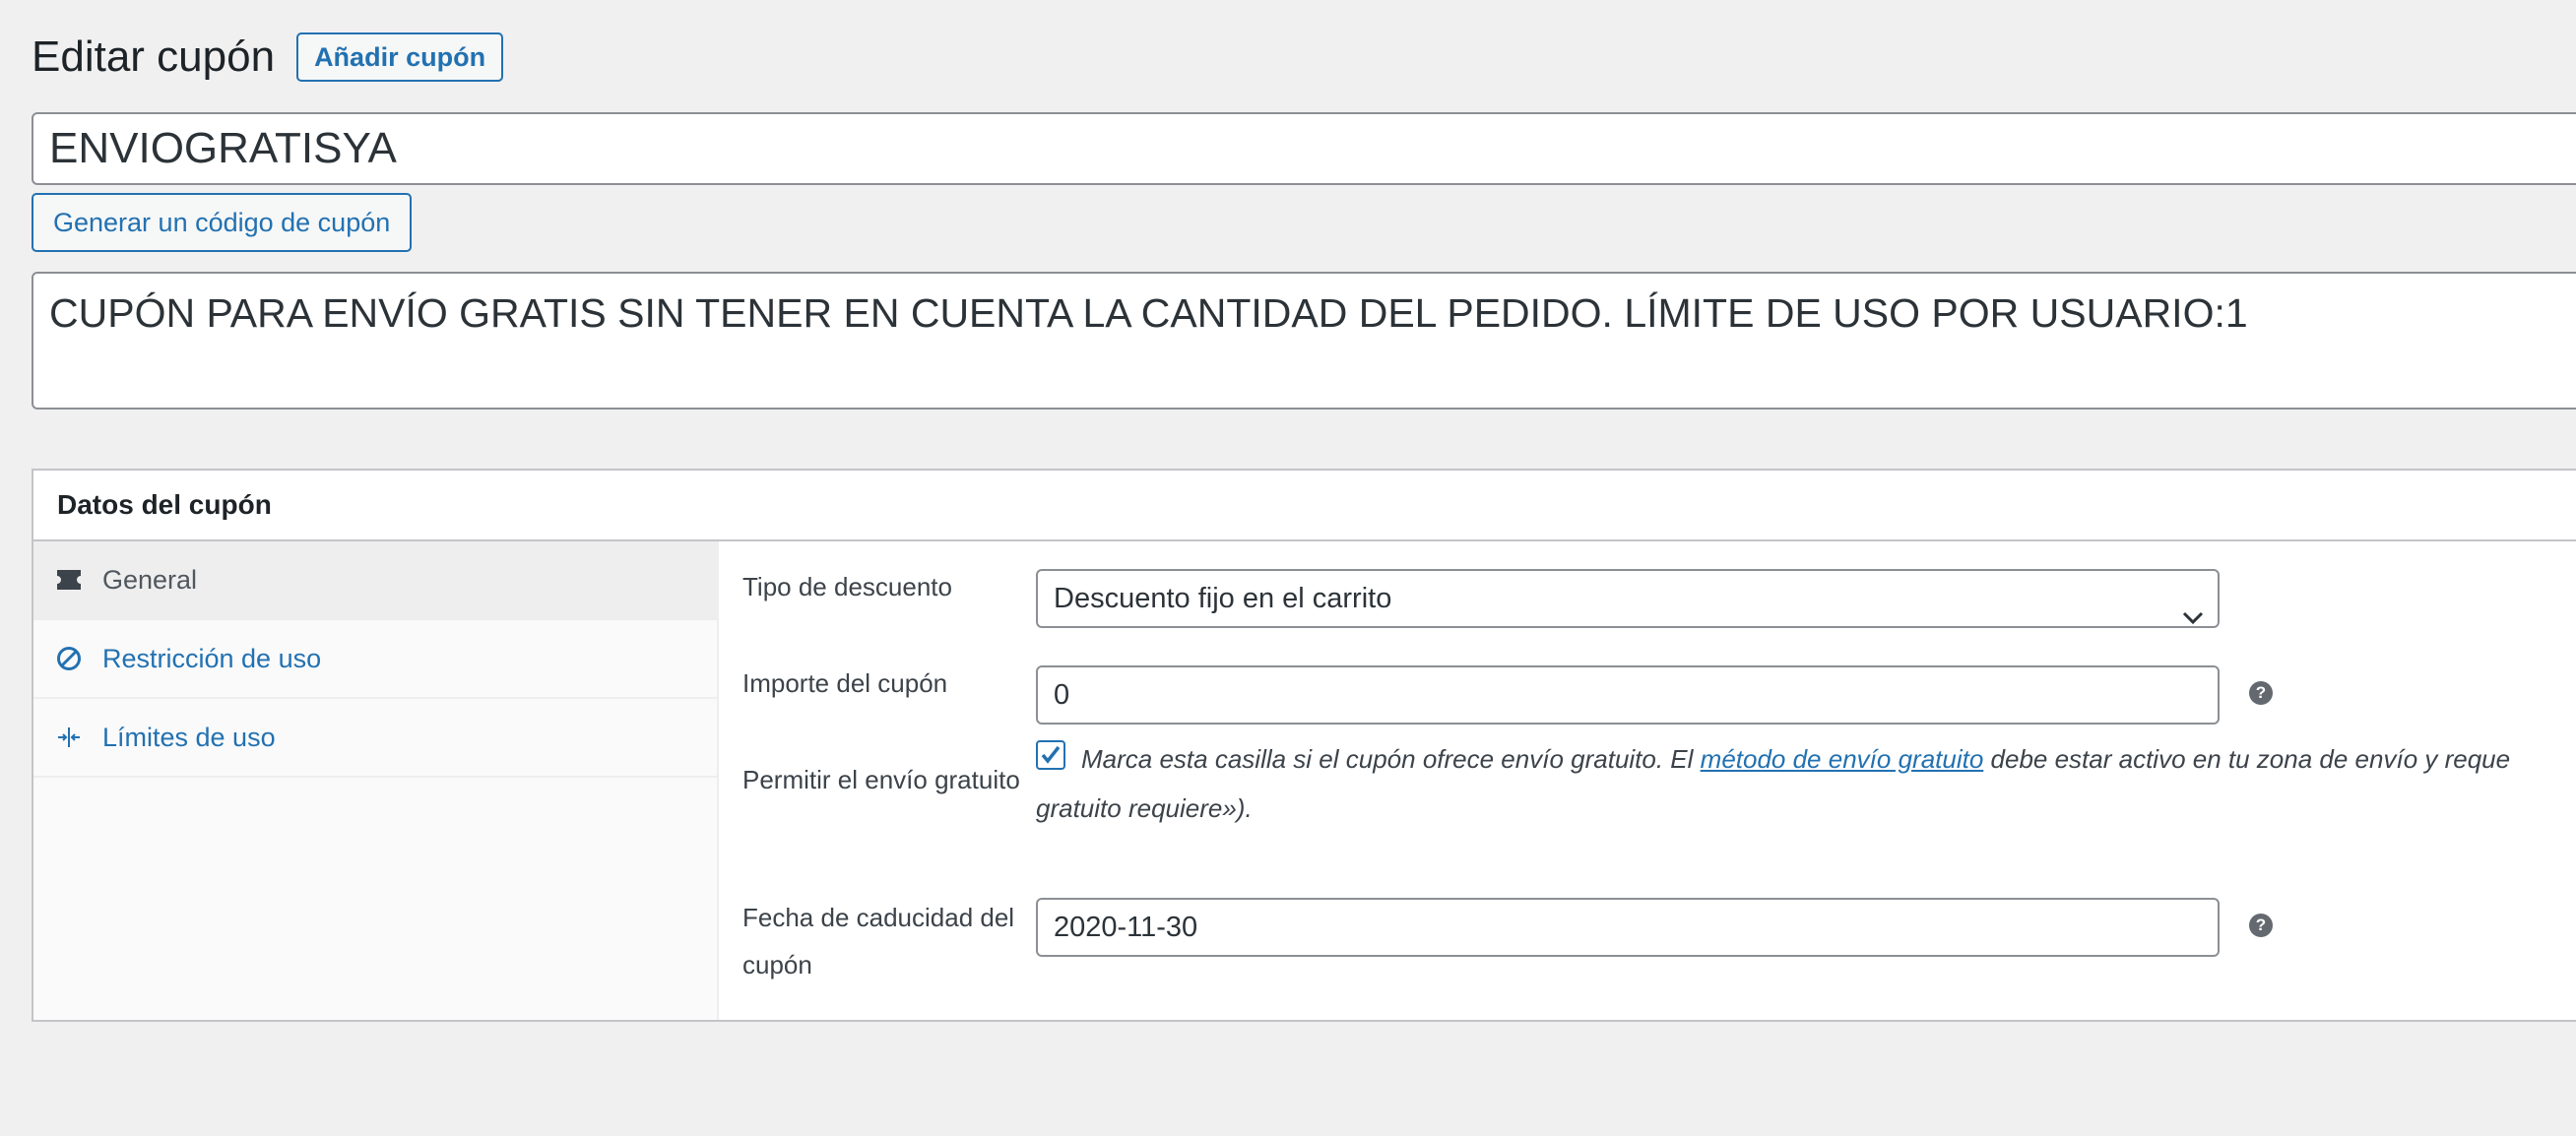 The width and height of the screenshot is (2576, 1136). What do you see at coordinates (1144, 808) in the screenshot?
I see `free-shipping-text-line2: gratuito requiere»).` at bounding box center [1144, 808].